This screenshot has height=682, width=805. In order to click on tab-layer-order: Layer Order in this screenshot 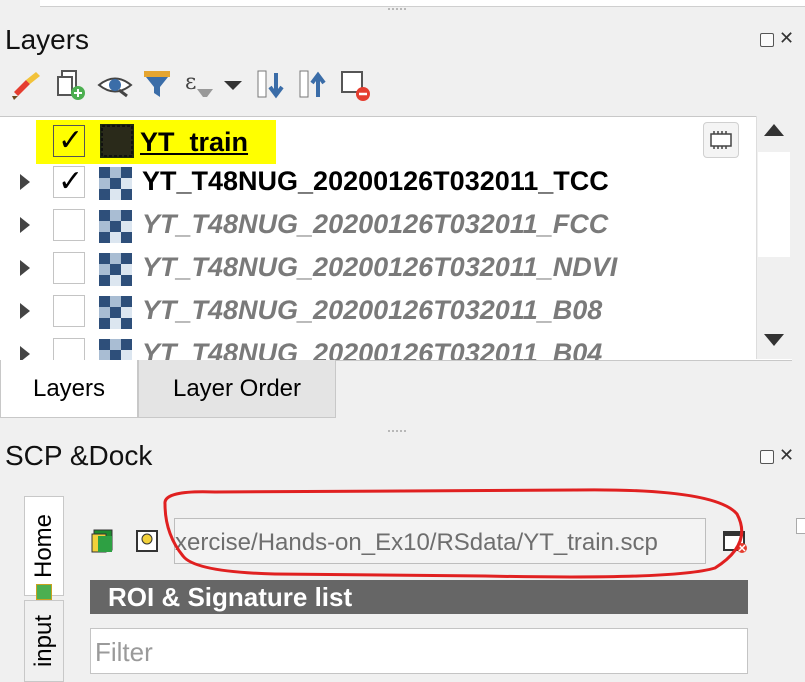, I will do `click(237, 389)`.